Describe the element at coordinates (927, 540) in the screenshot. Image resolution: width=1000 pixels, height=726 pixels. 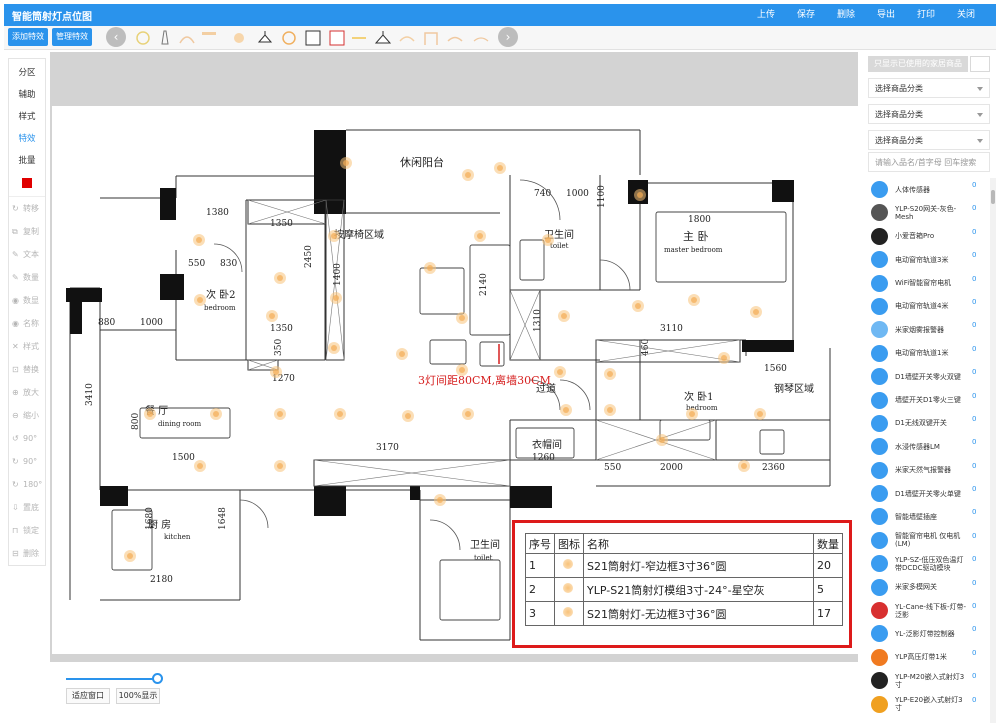
I see `product-item: 智能窗帘电机 仅电机 (LM) 0` at that location.